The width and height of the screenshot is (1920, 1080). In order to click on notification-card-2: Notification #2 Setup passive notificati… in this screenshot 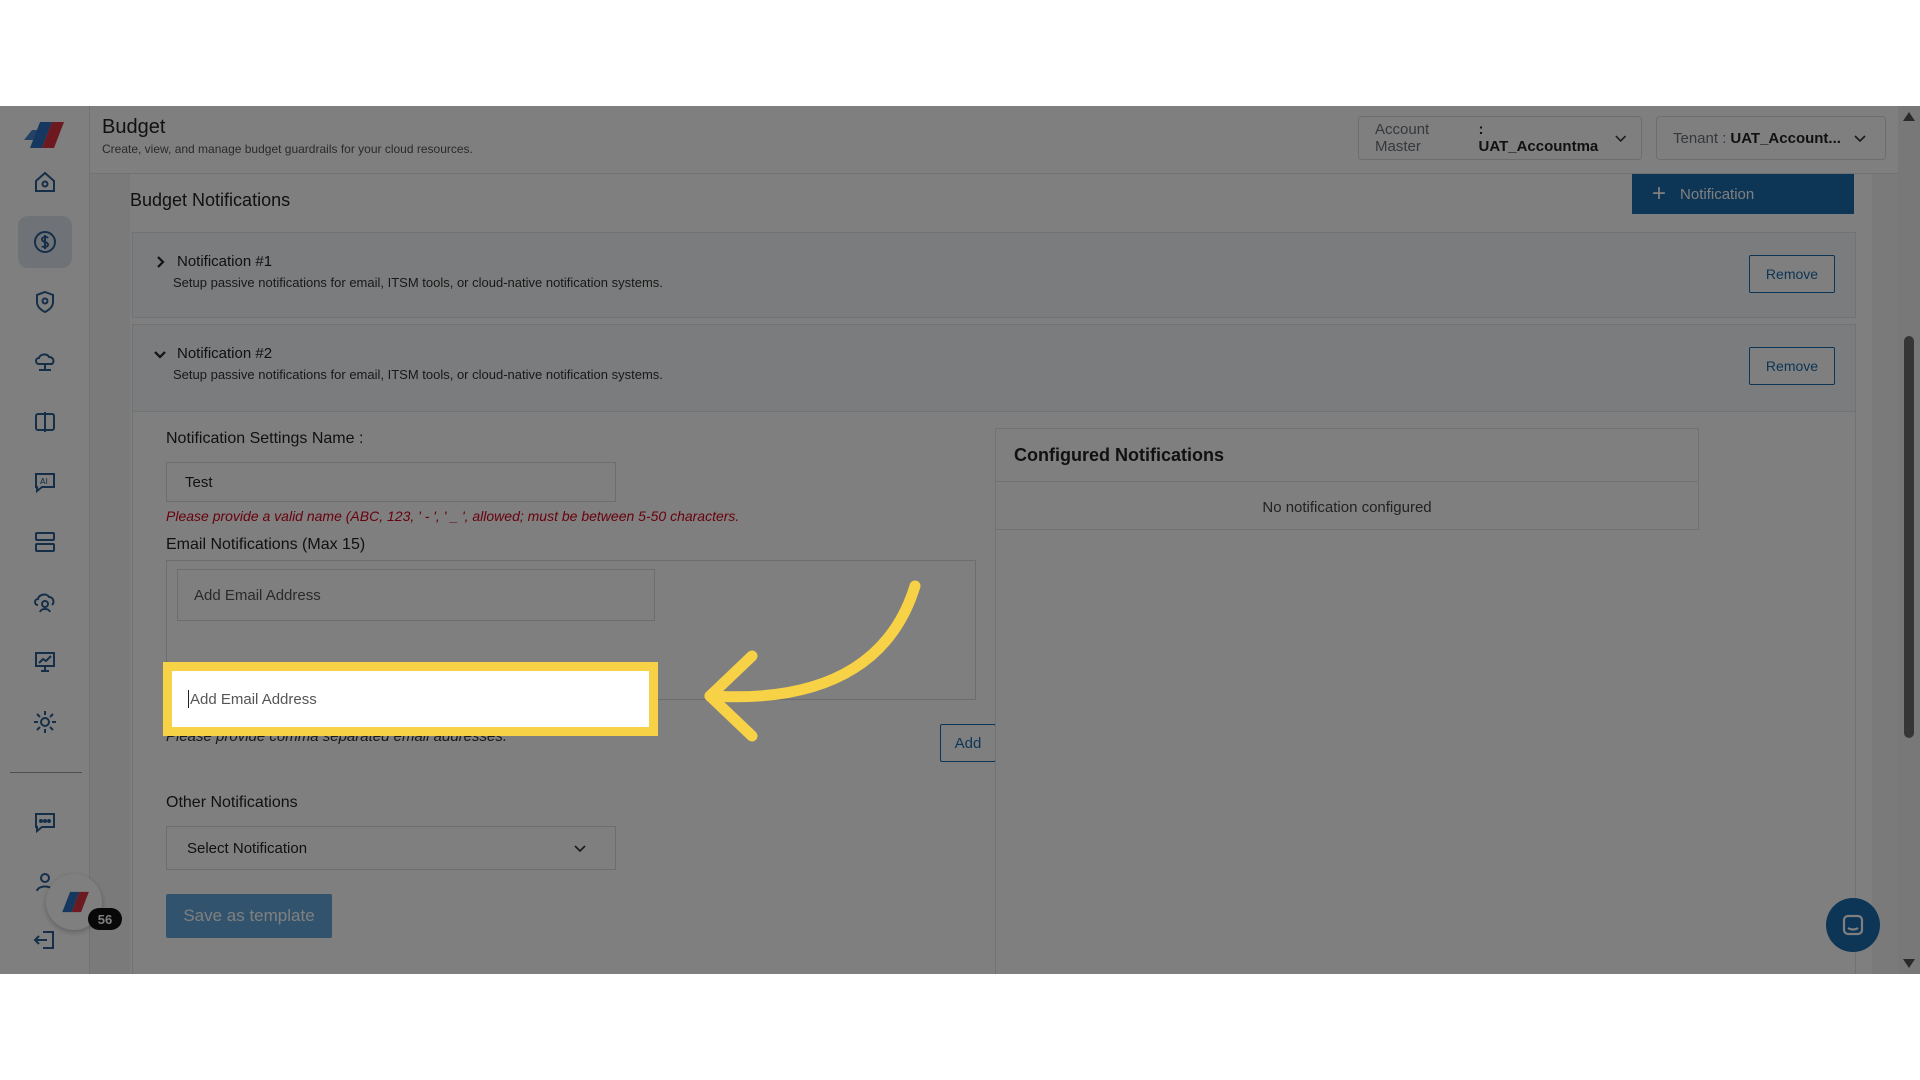, I will do `click(994, 368)`.